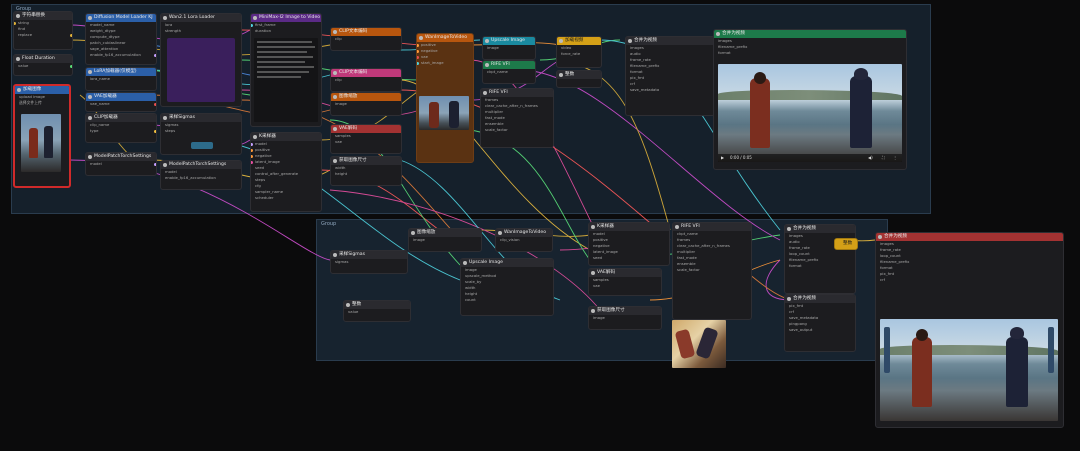 This screenshot has height=451, width=1080. What do you see at coordinates (810, 158) in the screenshot?
I see `video-controls-bar: ▶ 0:00 / 0:05 ◀) ⛶ ⋮` at bounding box center [810, 158].